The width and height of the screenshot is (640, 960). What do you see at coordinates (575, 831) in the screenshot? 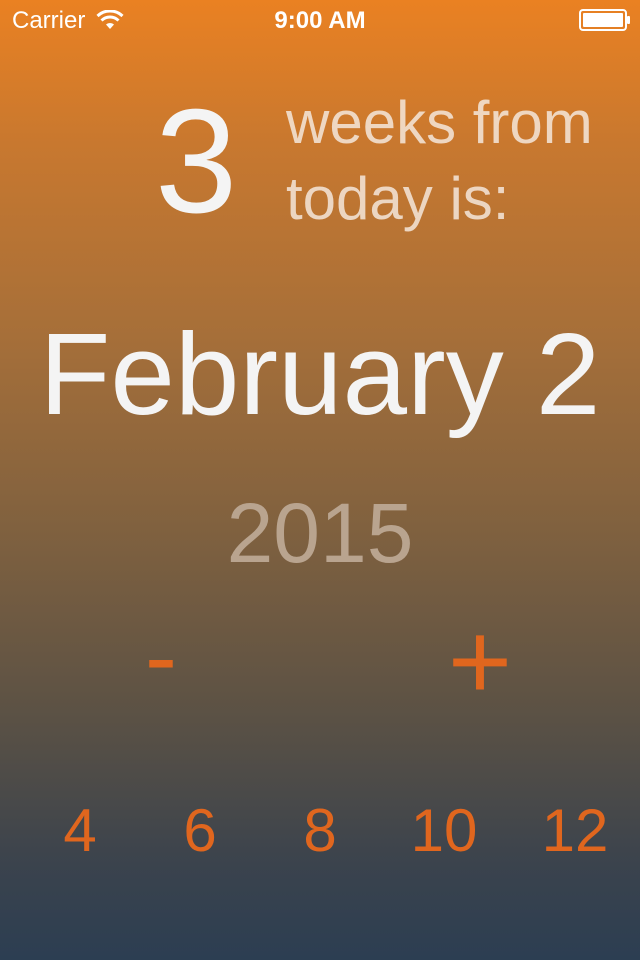
I see `week-option-12: 12` at bounding box center [575, 831].